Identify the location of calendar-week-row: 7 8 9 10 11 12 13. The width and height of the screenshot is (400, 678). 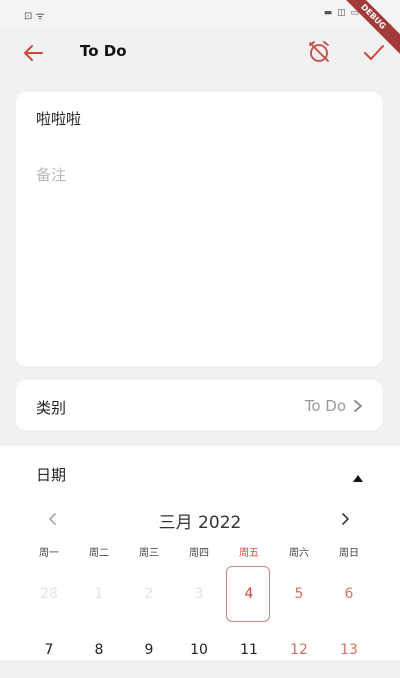
(199, 650).